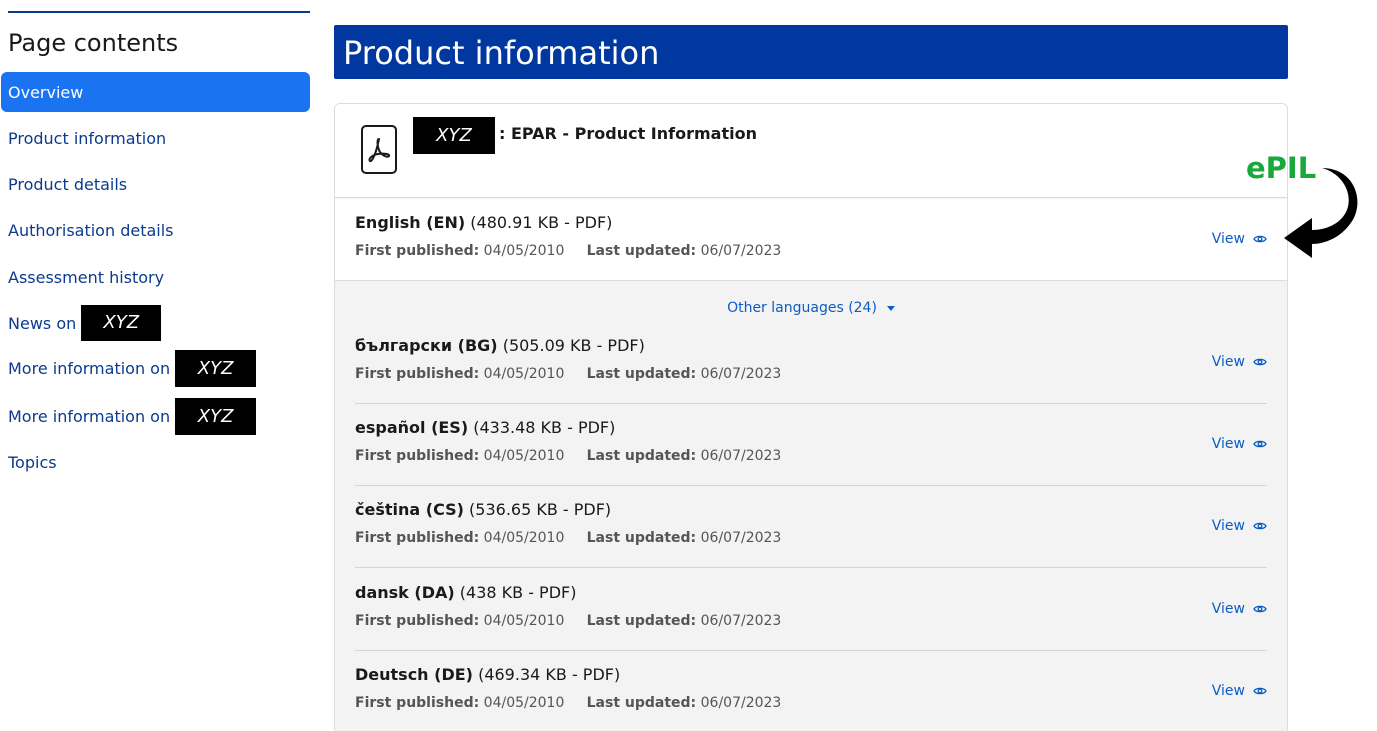 This screenshot has height=731, width=1377. What do you see at coordinates (628, 133) in the screenshot?
I see `document-title: : EPAR - Product Information` at bounding box center [628, 133].